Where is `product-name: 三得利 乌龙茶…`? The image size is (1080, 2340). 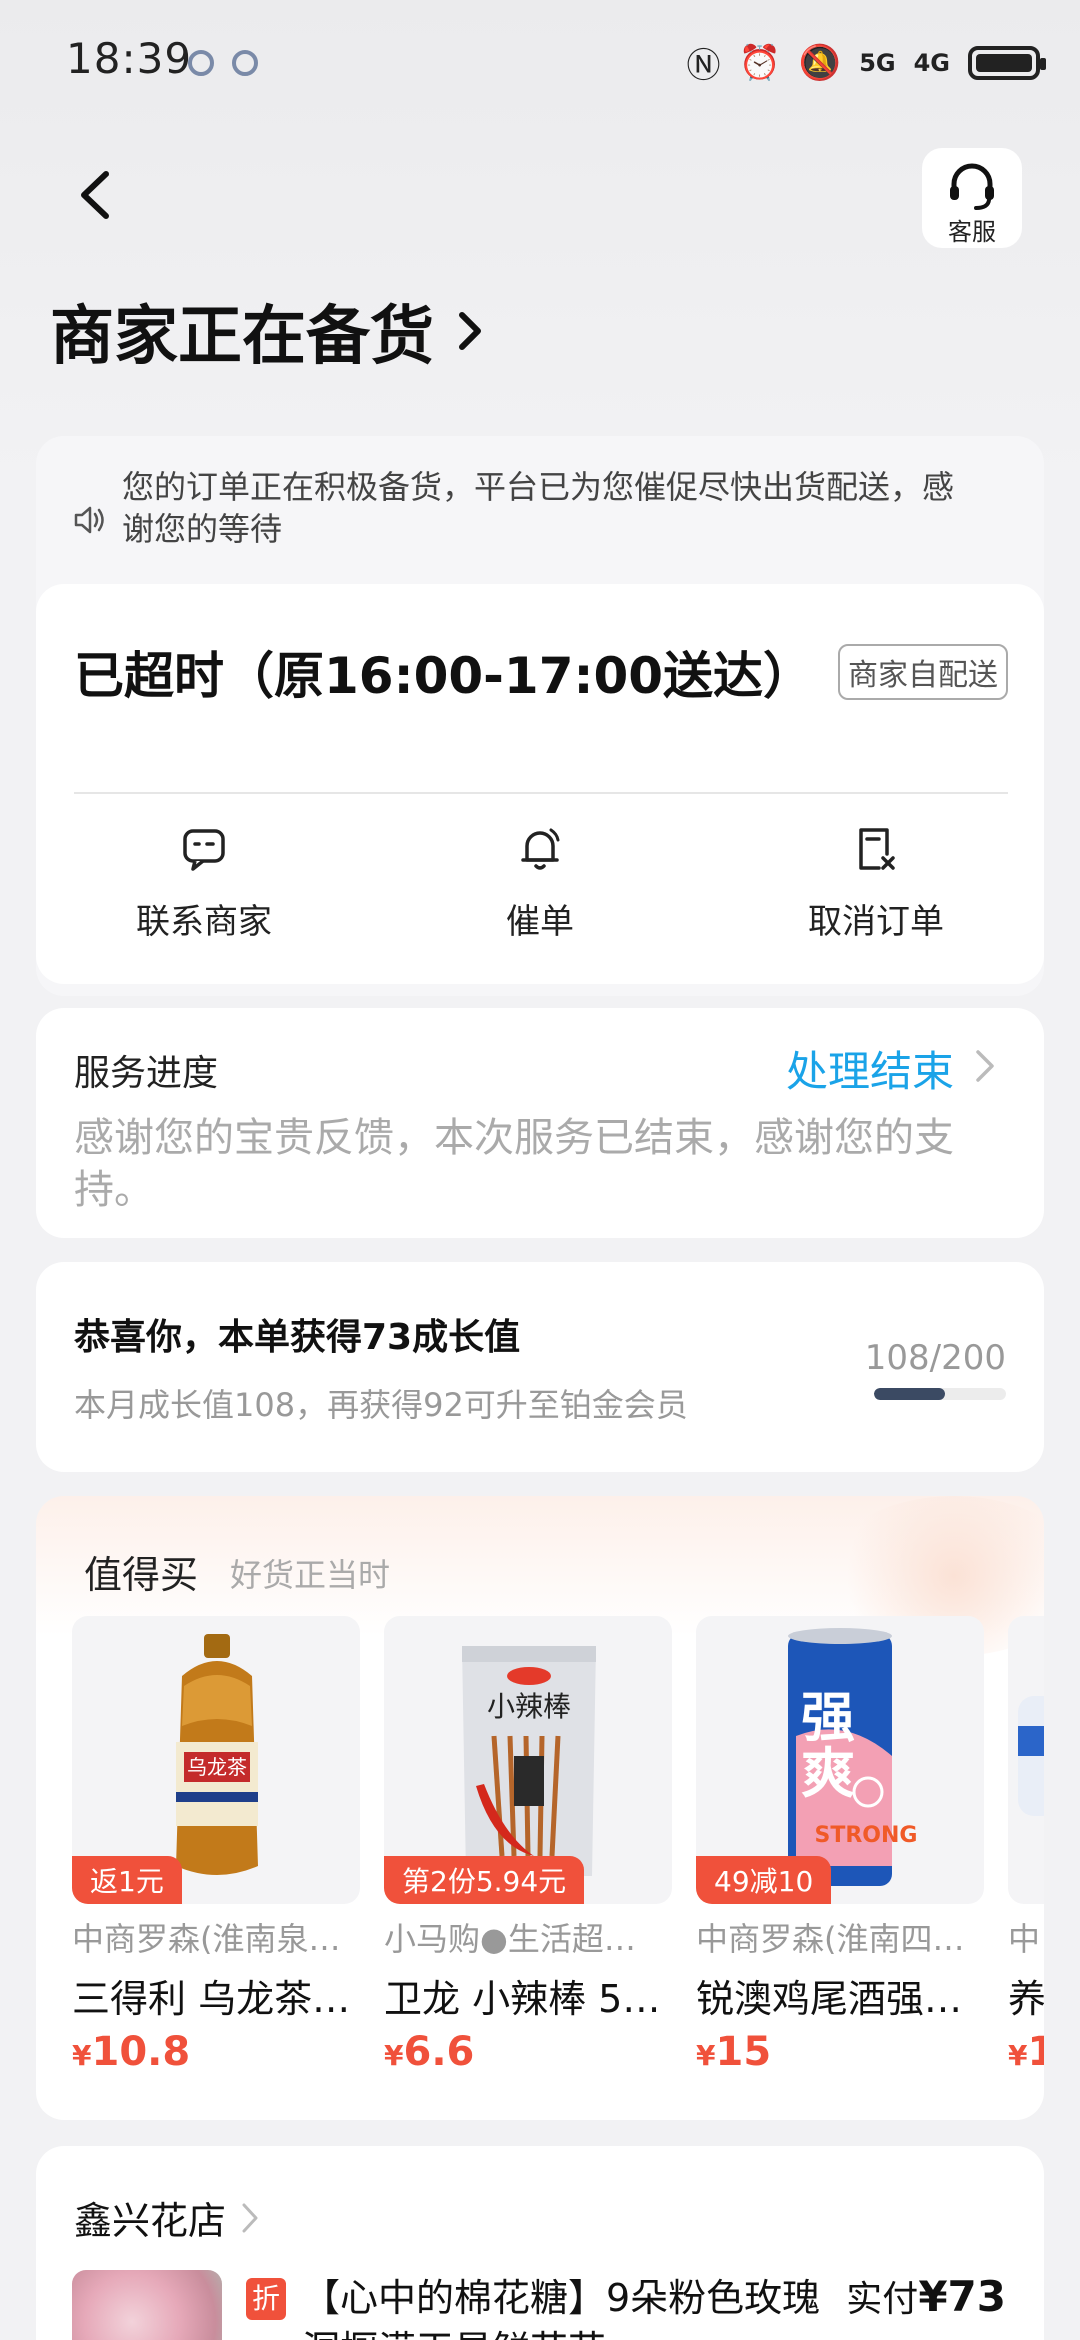
product-name: 三得利 乌龙茶… is located at coordinates (211, 1999).